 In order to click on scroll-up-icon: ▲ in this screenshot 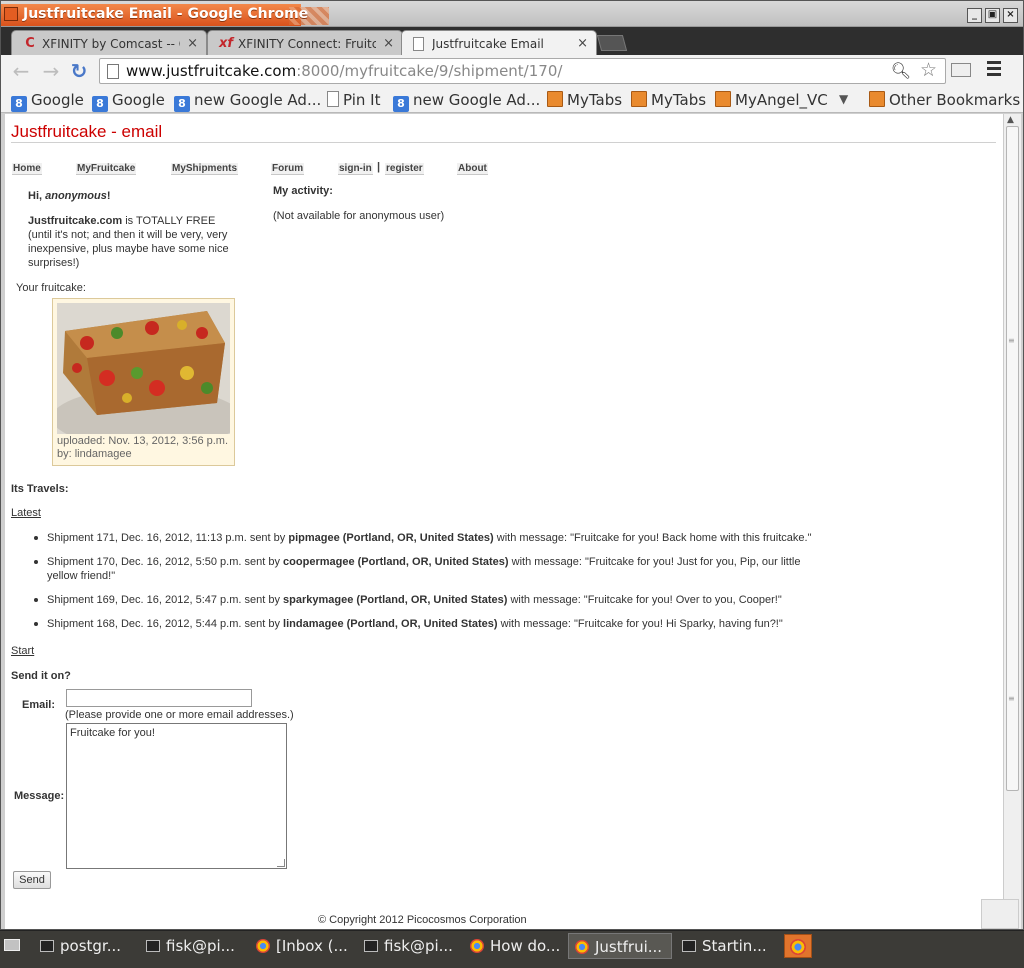, I will do `click(1010, 120)`.